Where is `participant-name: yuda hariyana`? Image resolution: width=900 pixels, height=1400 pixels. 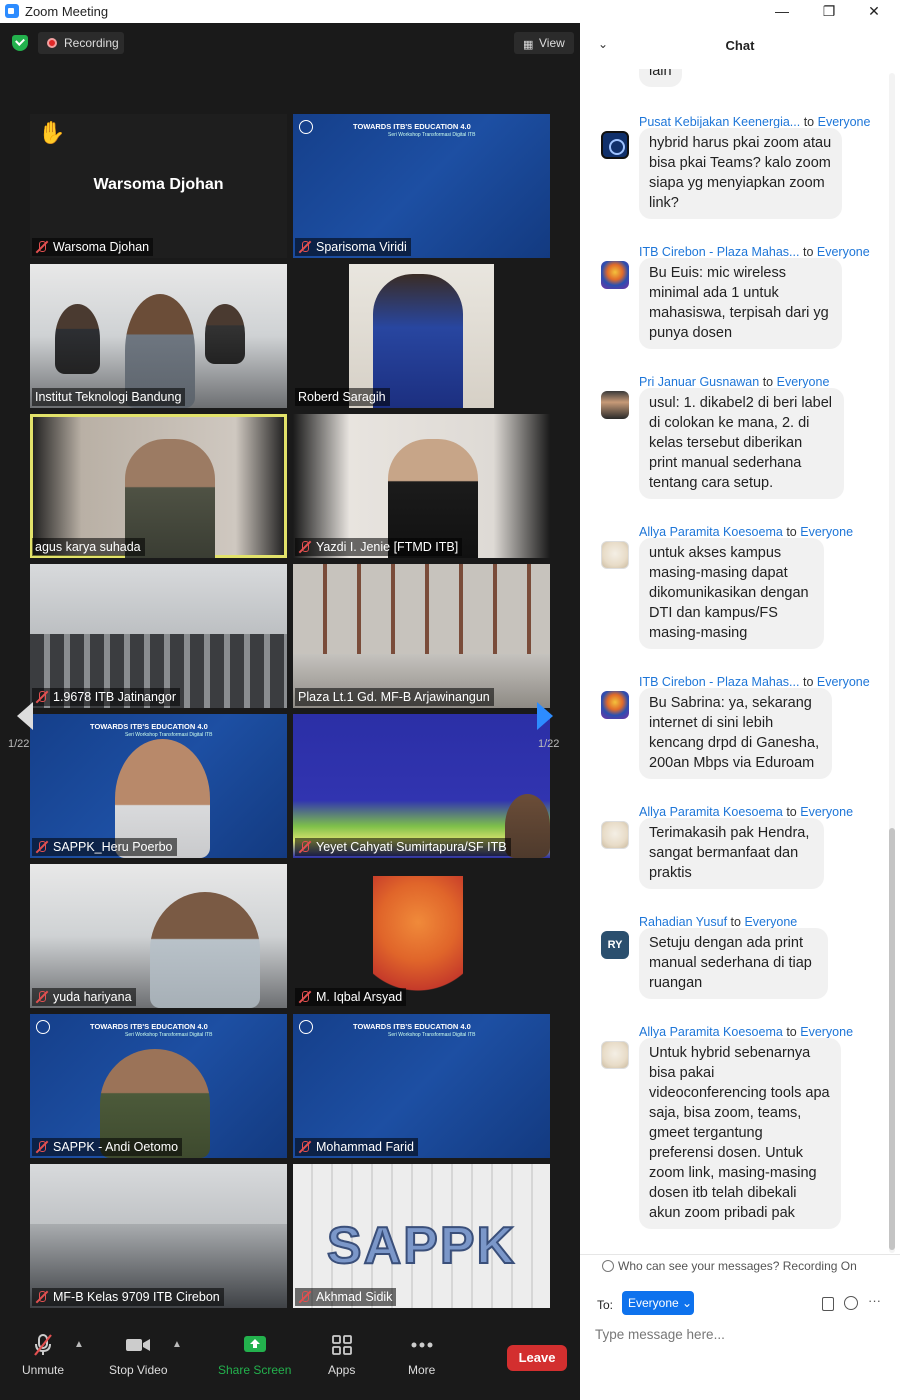
participant-name: yuda hariyana is located at coordinates (92, 997).